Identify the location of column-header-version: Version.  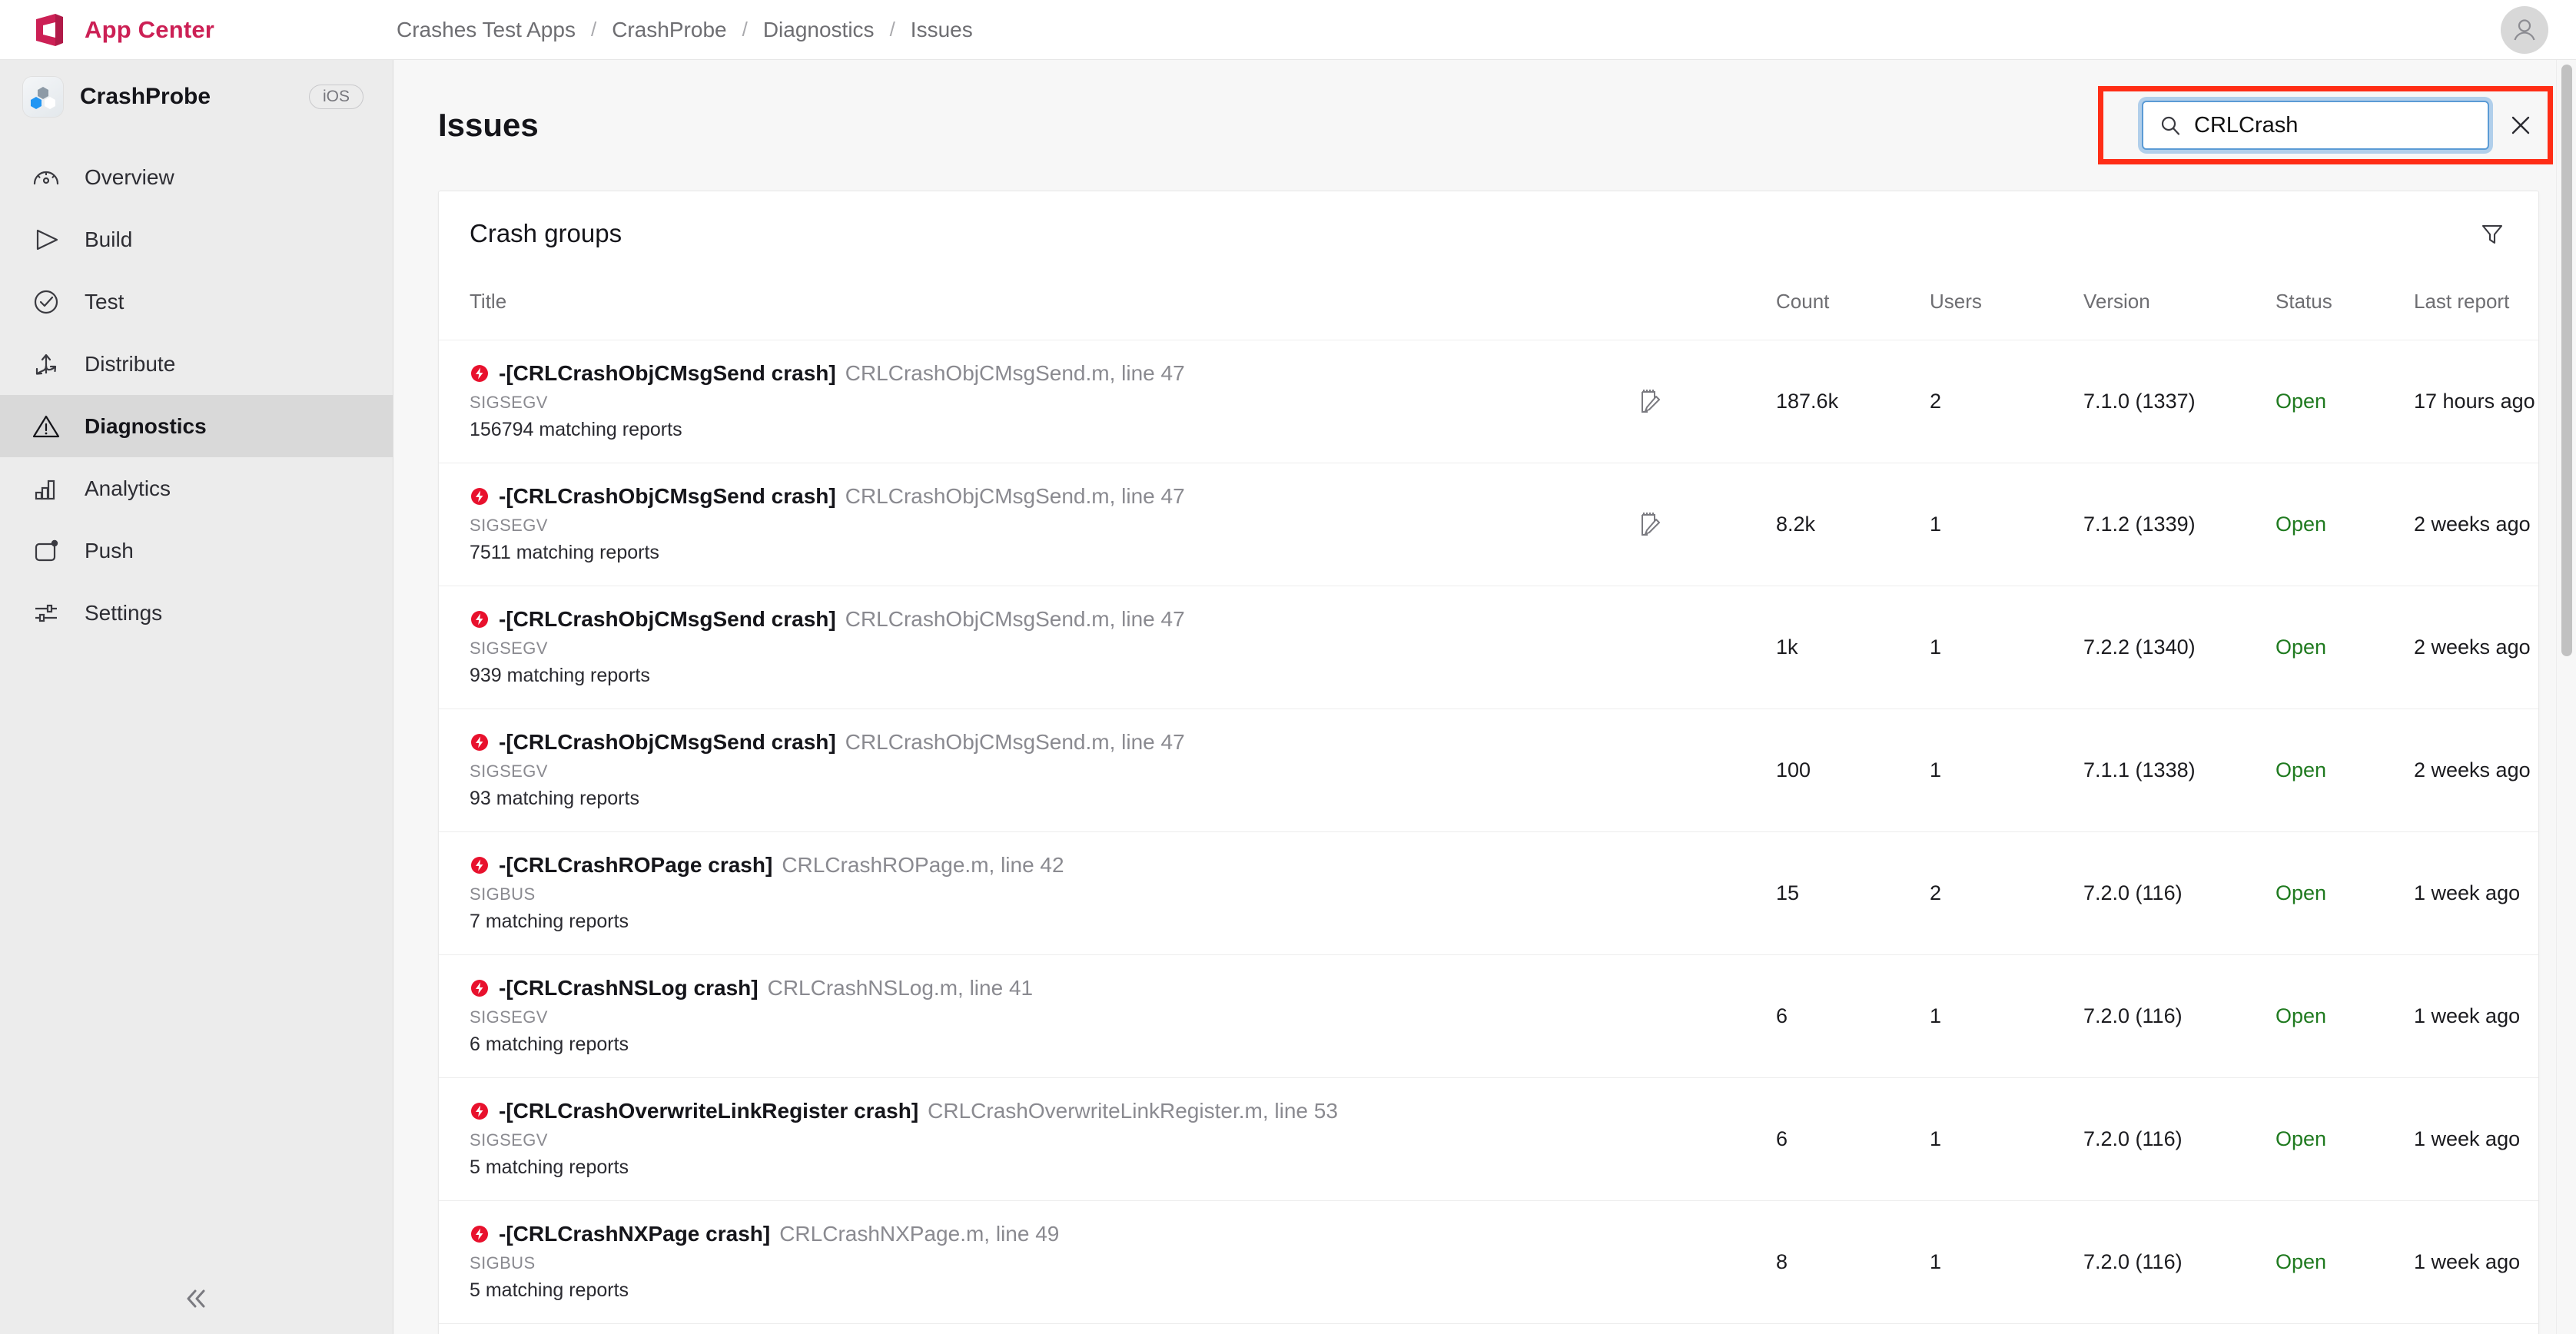
(2179, 308).